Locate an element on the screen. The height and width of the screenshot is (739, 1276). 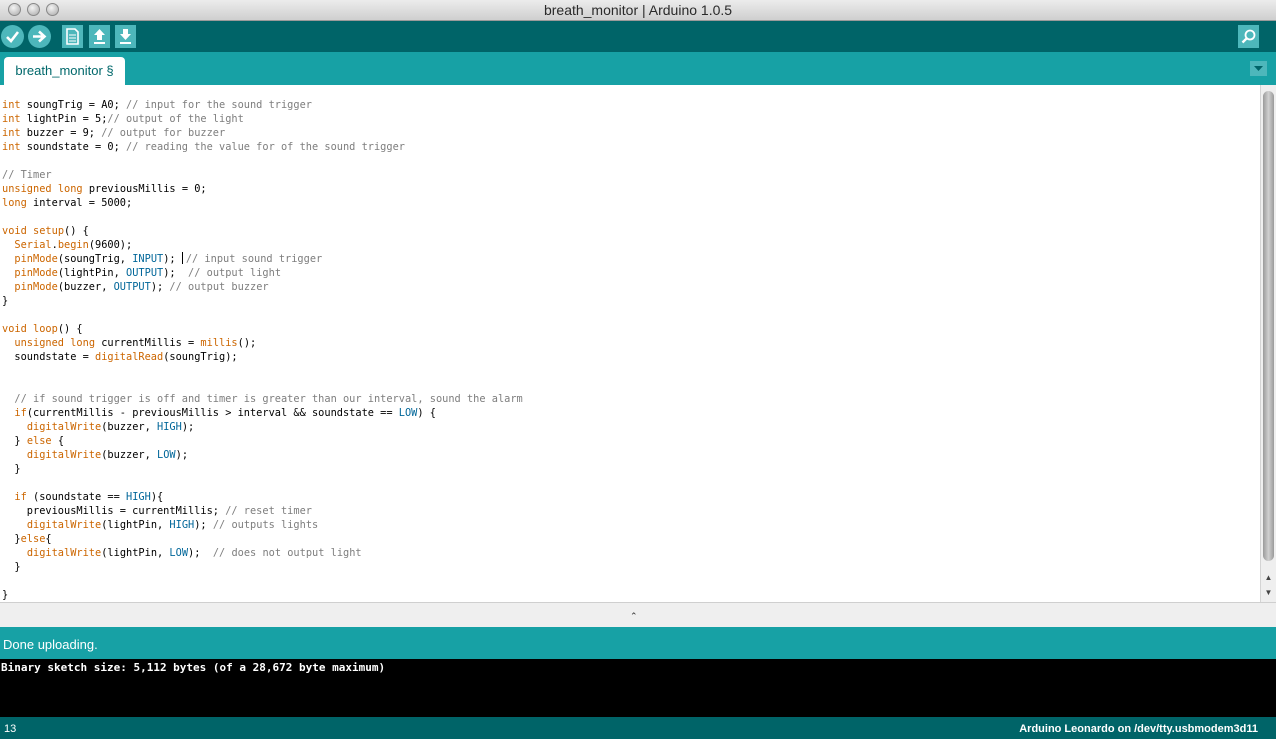
code-token: (soungTrig, is located at coordinates (95, 259).